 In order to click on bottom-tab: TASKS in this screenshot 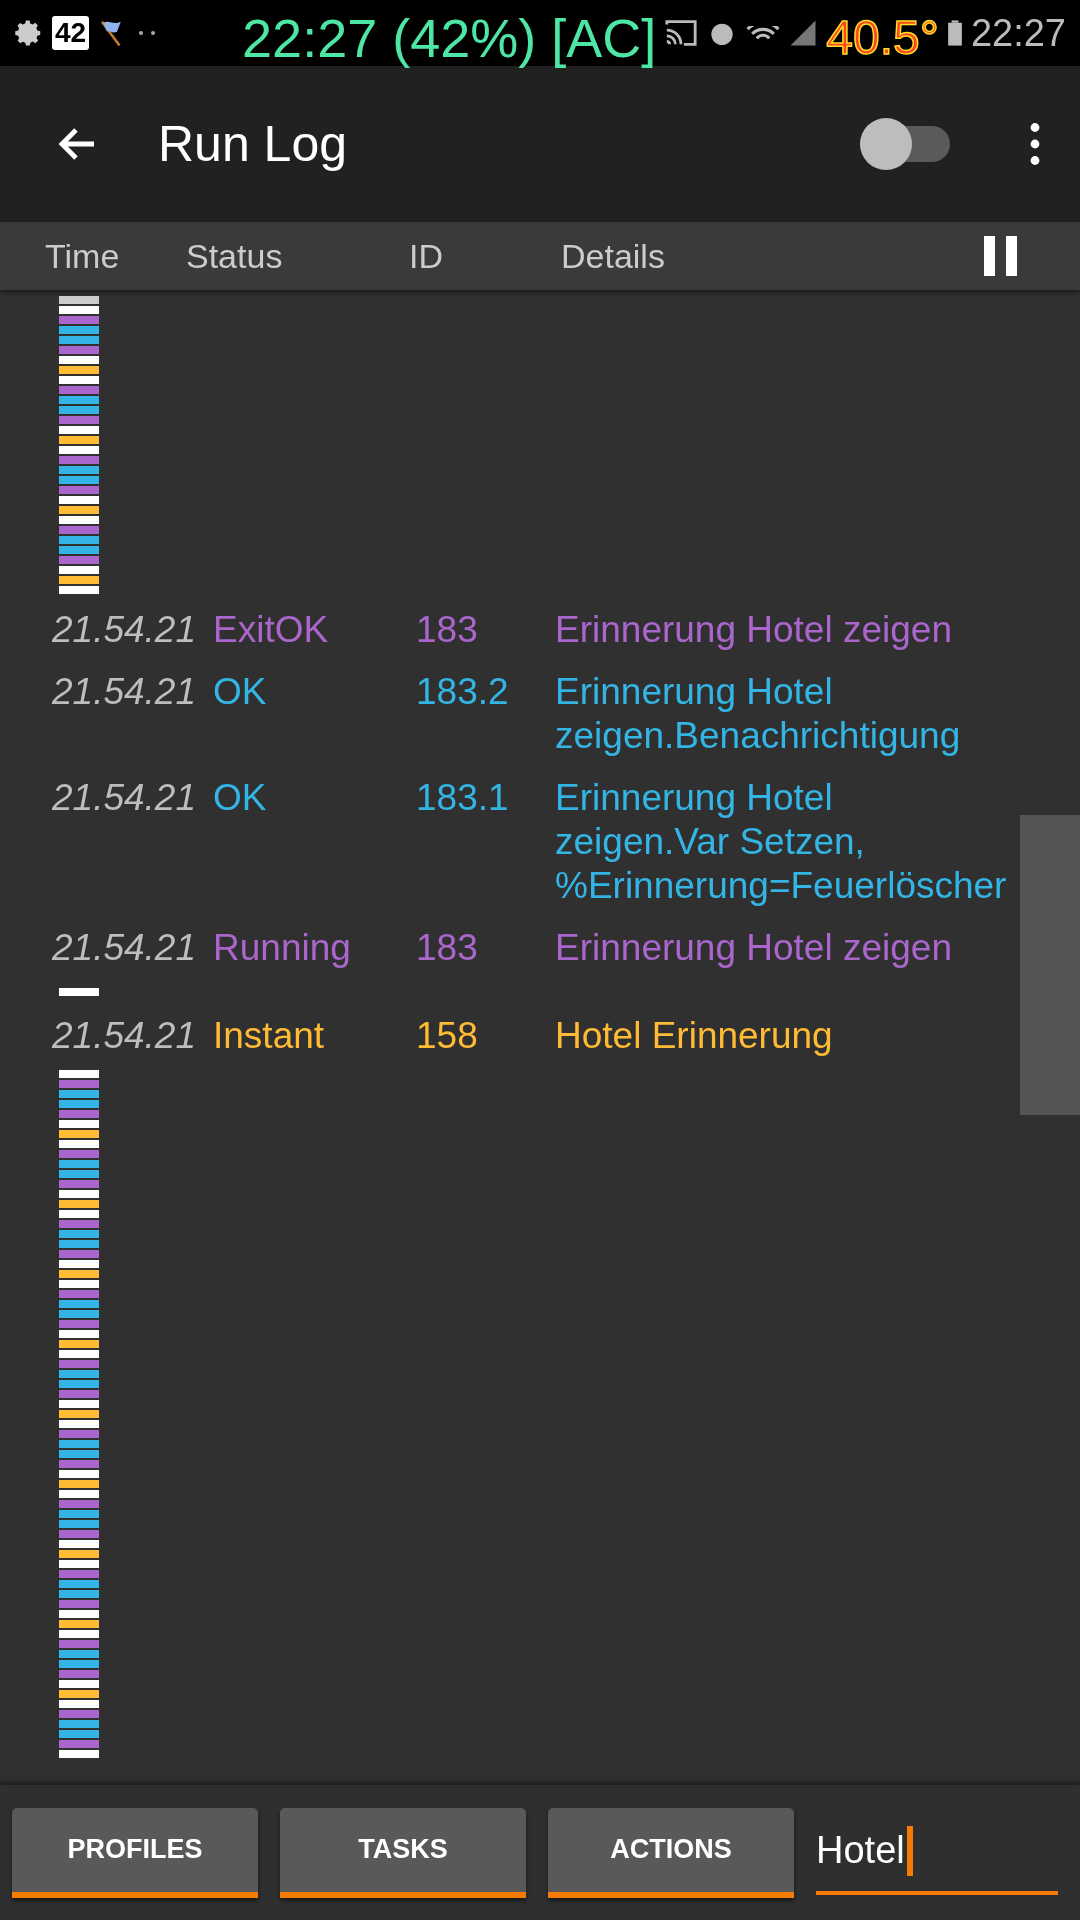, I will do `click(403, 1852)`.